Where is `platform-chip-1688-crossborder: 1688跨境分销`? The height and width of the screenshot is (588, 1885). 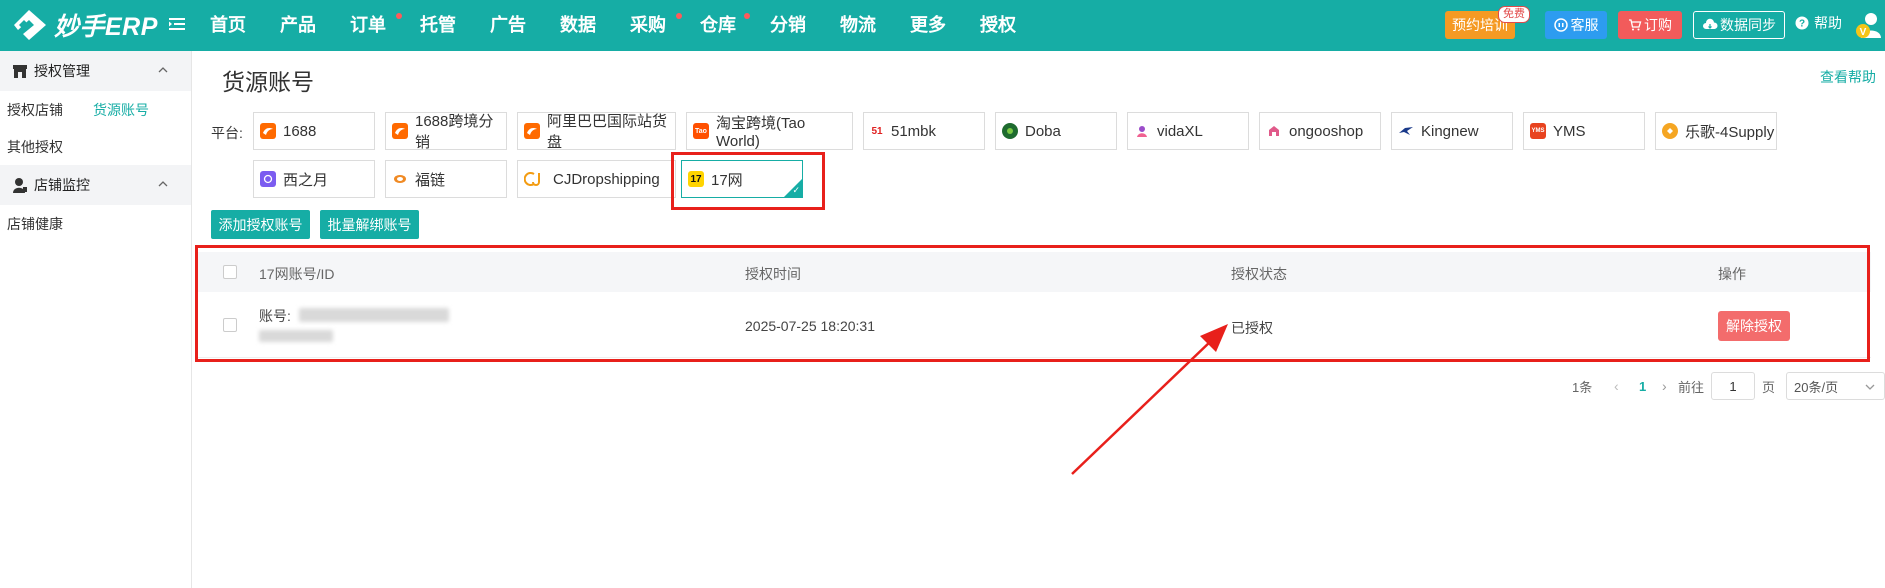 platform-chip-1688-crossborder: 1688跨境分销 is located at coordinates (446, 131).